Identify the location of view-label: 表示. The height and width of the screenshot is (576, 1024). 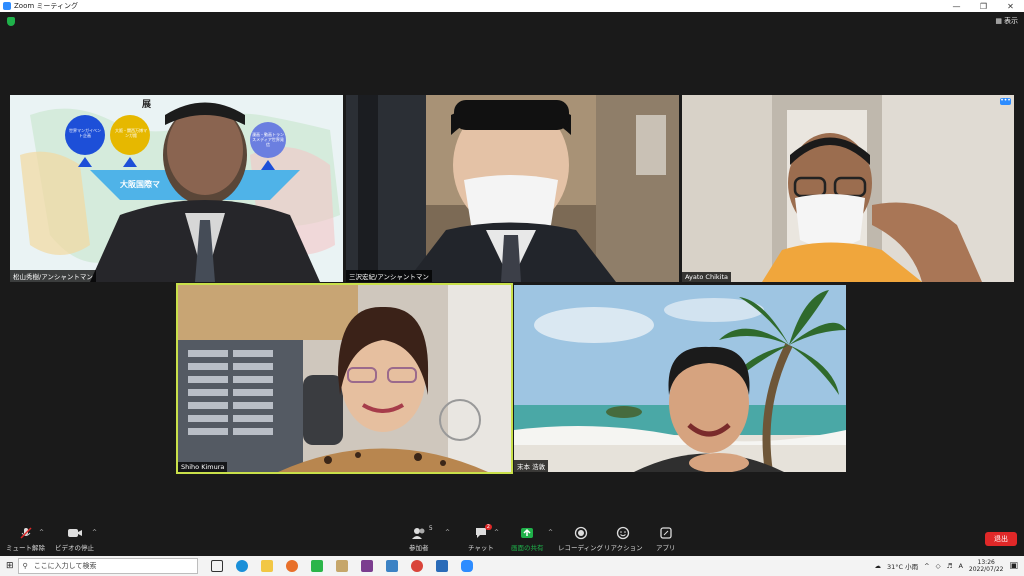
(1011, 21).